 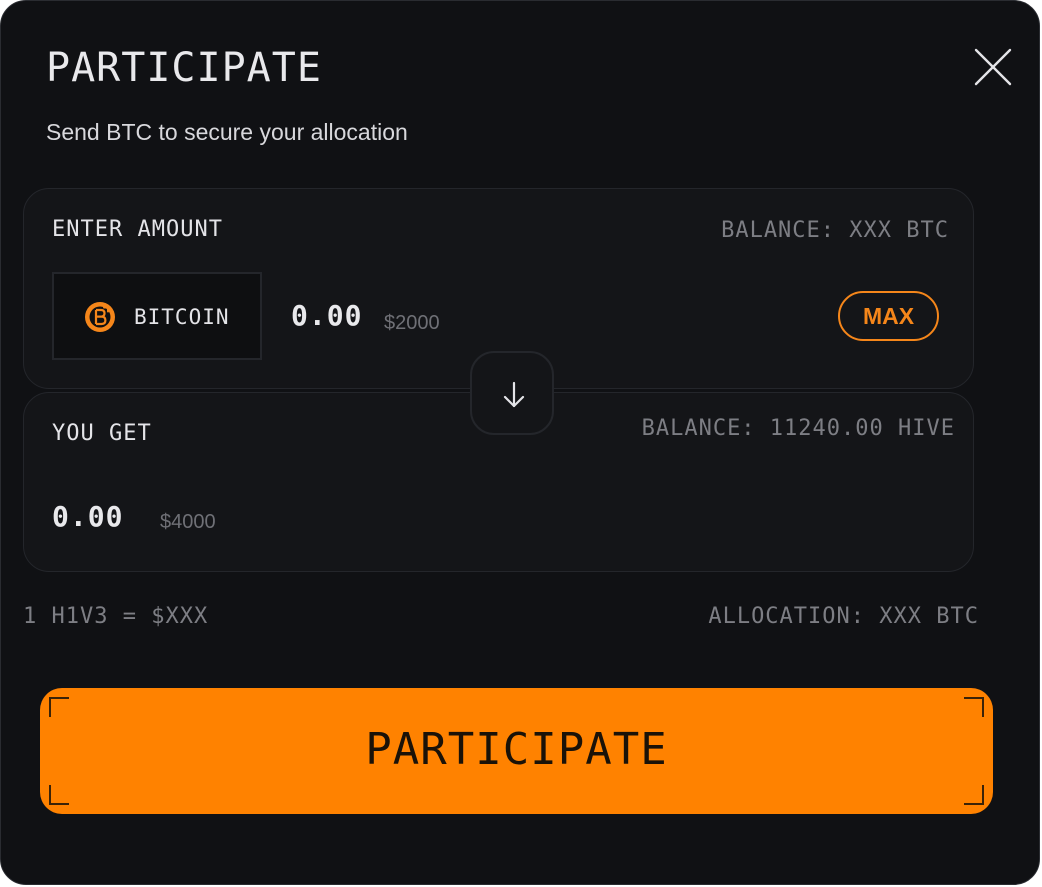 I want to click on arrow-down-icon, so click(x=514, y=394).